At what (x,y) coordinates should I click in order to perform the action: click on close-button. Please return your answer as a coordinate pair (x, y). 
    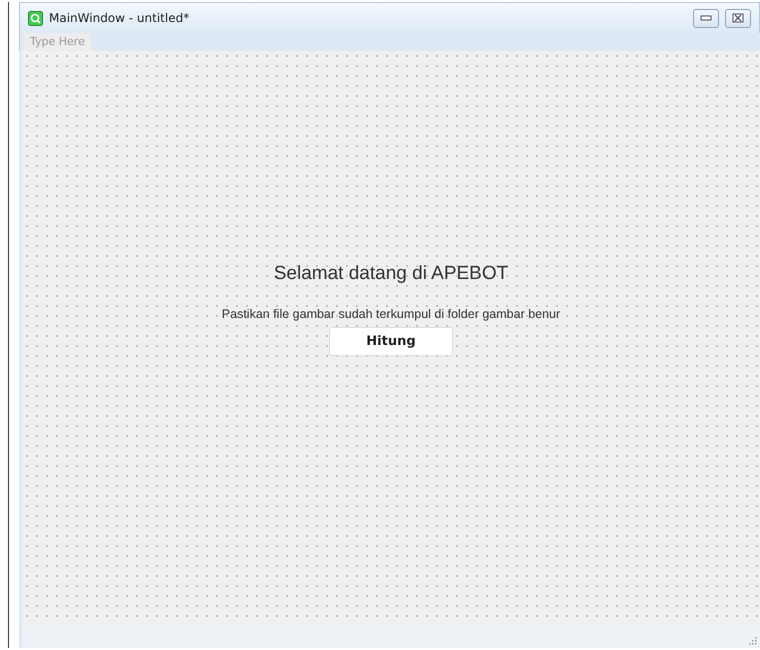
    Looking at the image, I should click on (738, 18).